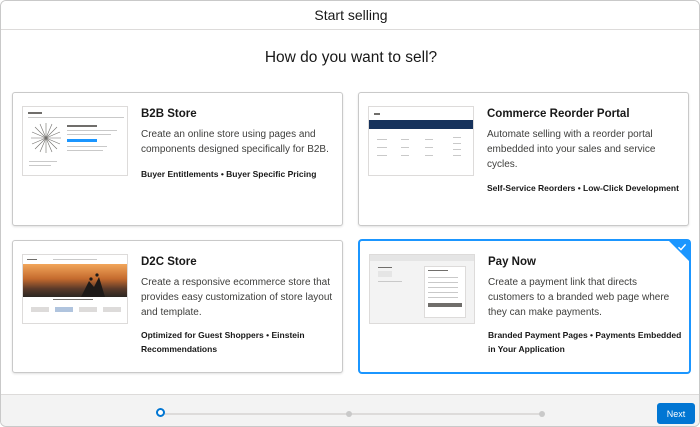 Image resolution: width=700 pixels, height=427 pixels. I want to click on page-heading: How do you want to sell?, so click(351, 57).